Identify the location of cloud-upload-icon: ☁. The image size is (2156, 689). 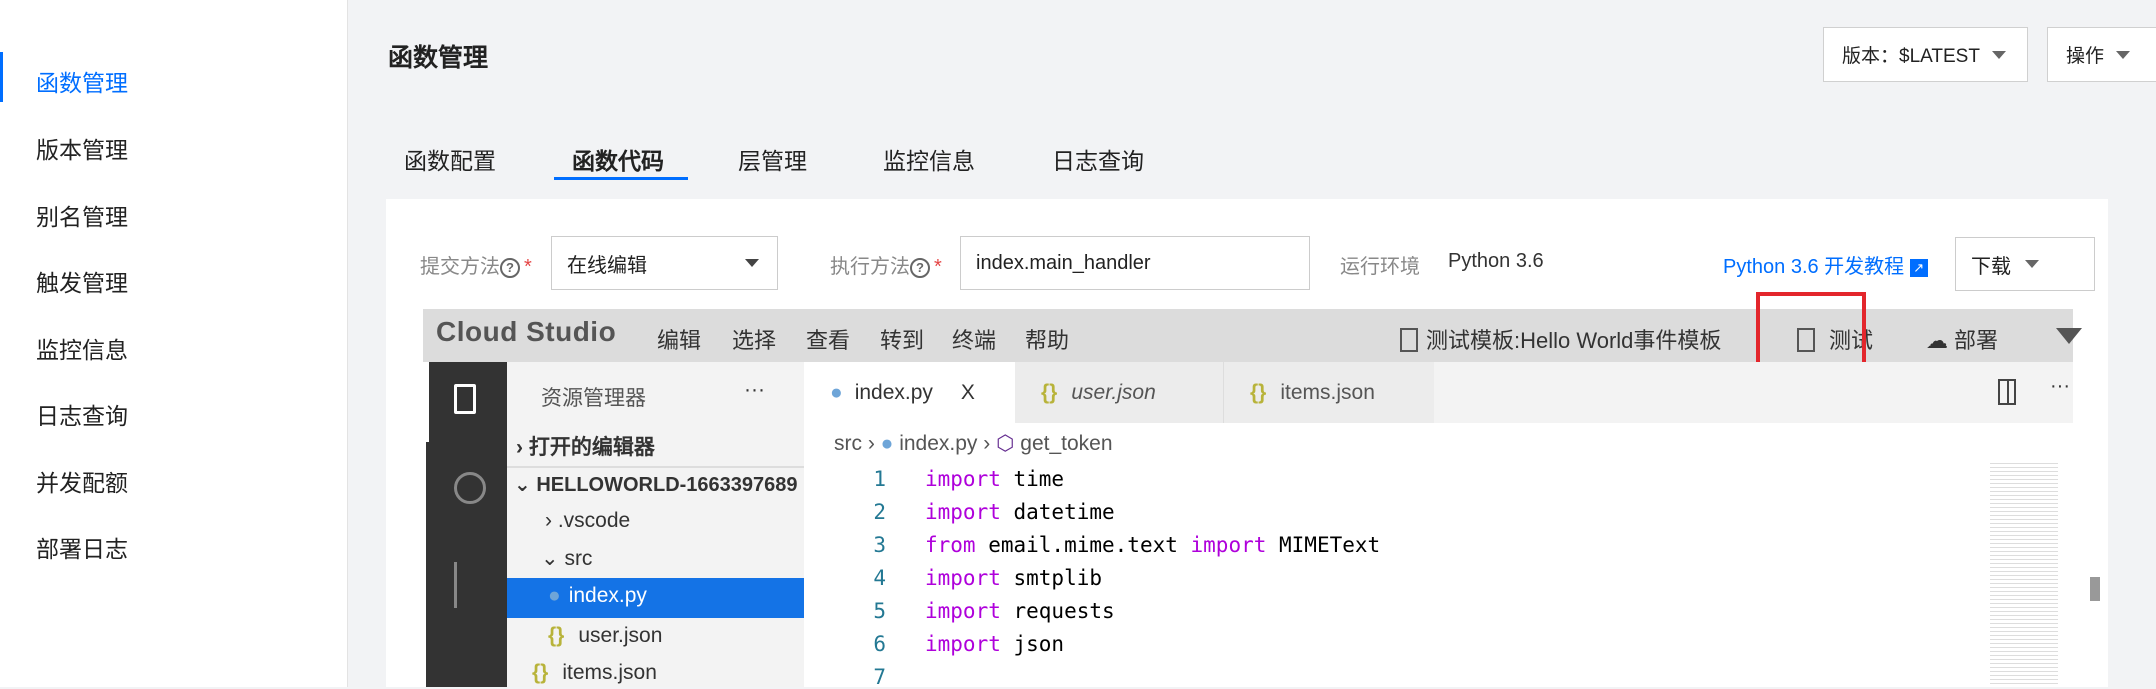
(1937, 340).